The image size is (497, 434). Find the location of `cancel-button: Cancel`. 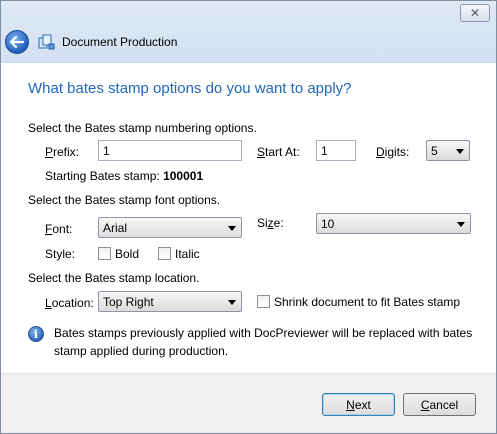

cancel-button: Cancel is located at coordinates (439, 404).